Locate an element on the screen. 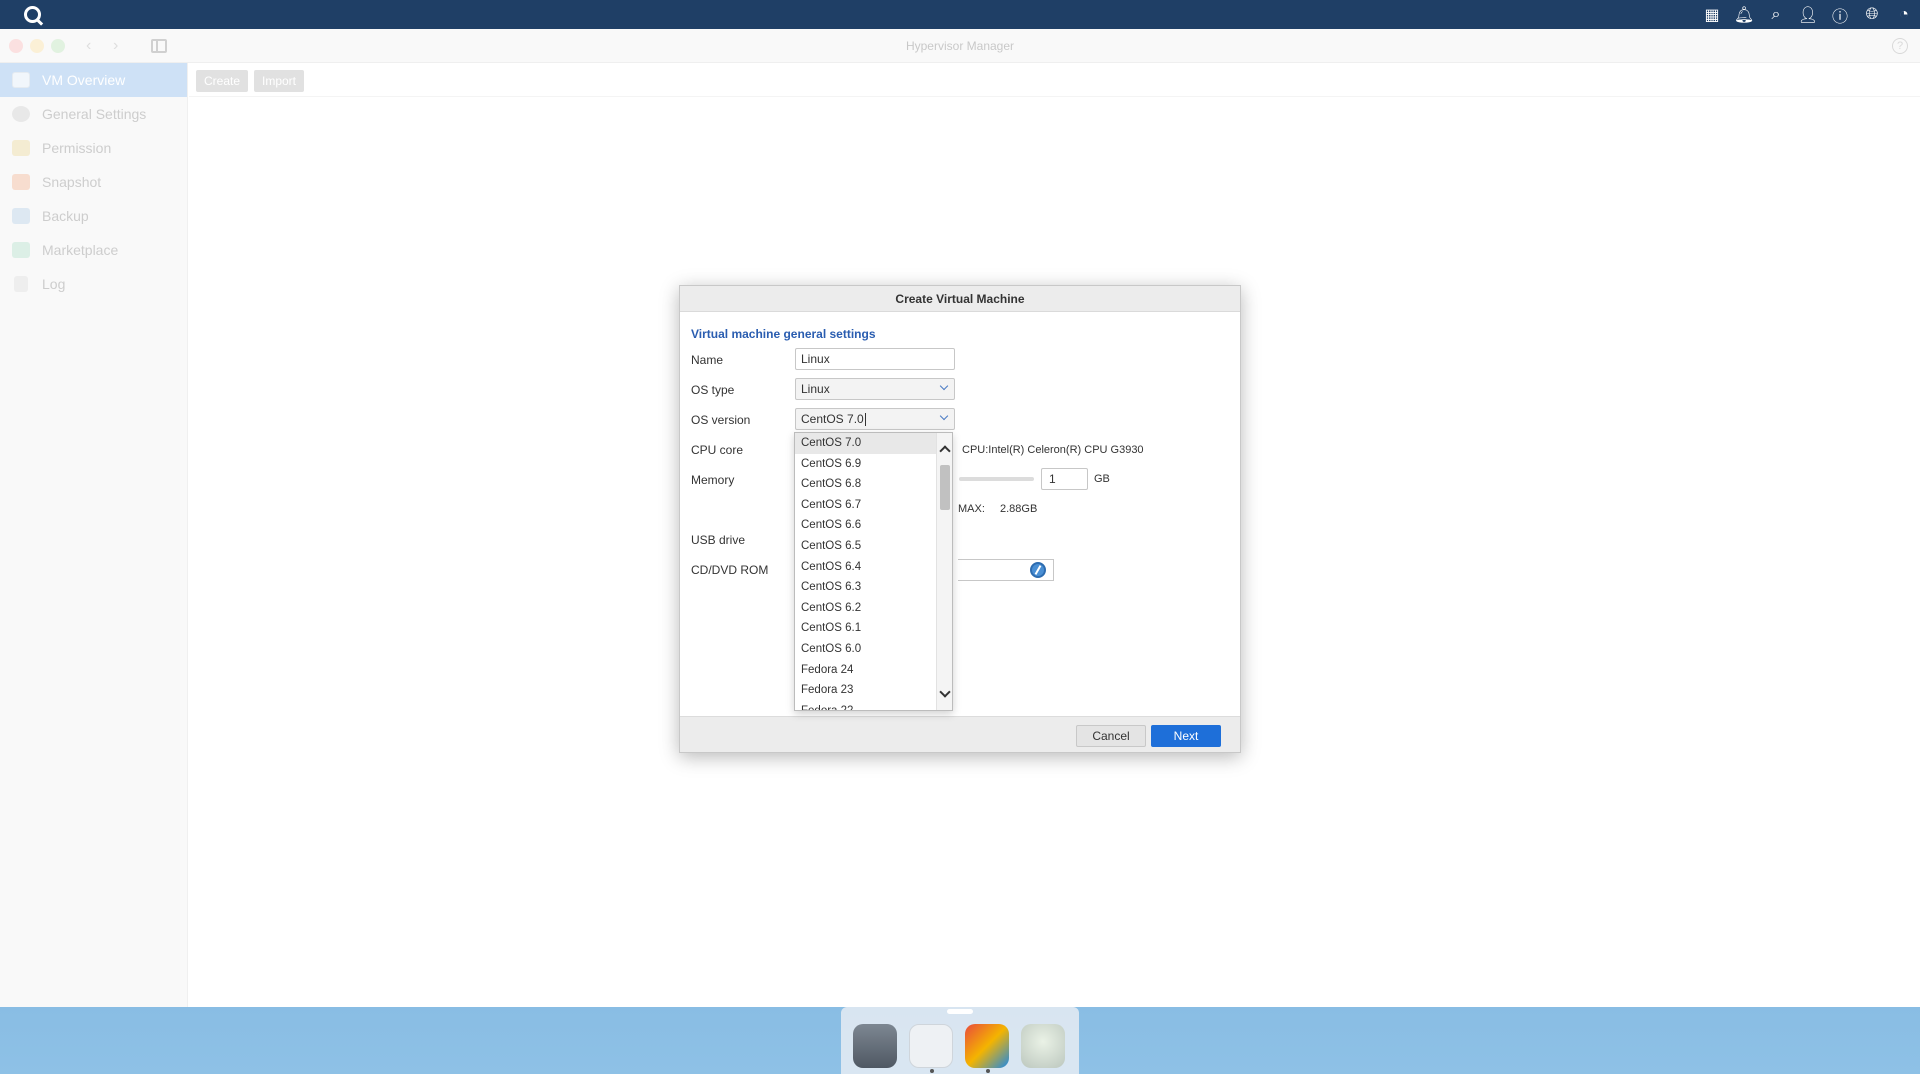 This screenshot has width=1920, height=1074. os-version-option: CentOS 6.3 is located at coordinates (865, 587).